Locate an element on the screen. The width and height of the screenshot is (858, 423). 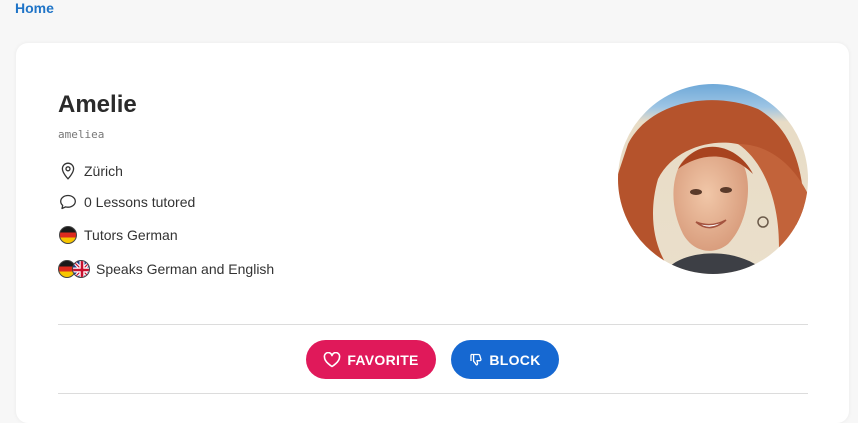
location-row: Zürich is located at coordinates (90, 171).